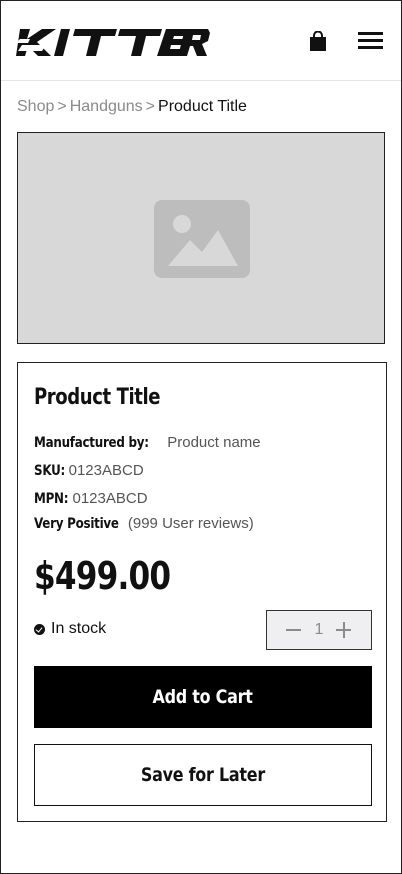 The height and width of the screenshot is (874, 402). What do you see at coordinates (79, 628) in the screenshot?
I see `stock-status-label: In stock` at bounding box center [79, 628].